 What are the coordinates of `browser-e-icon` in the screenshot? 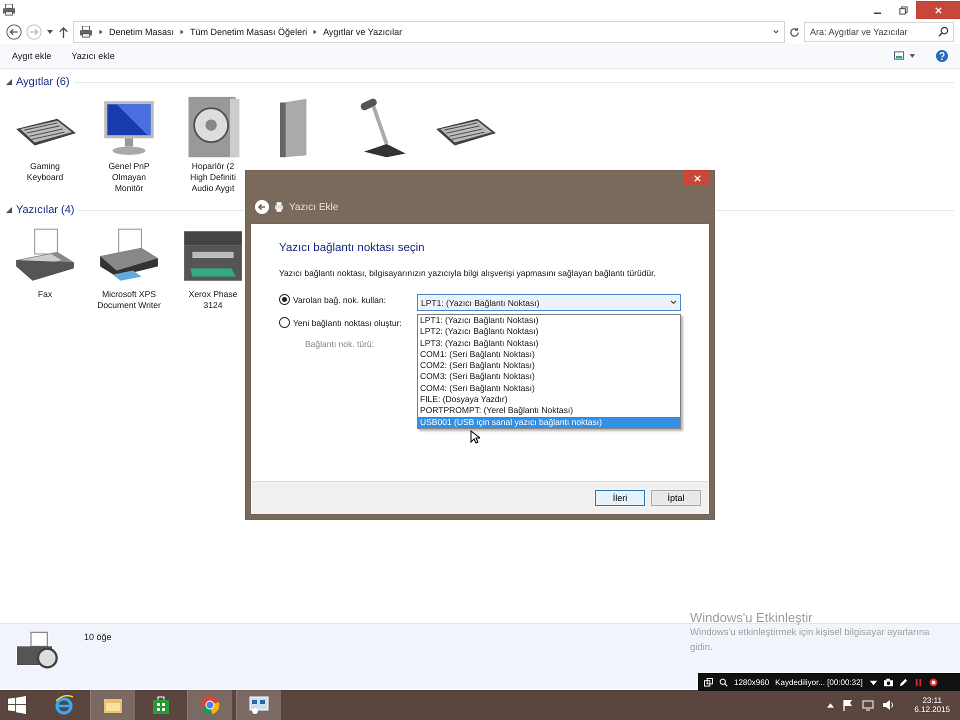 It's located at (64, 705).